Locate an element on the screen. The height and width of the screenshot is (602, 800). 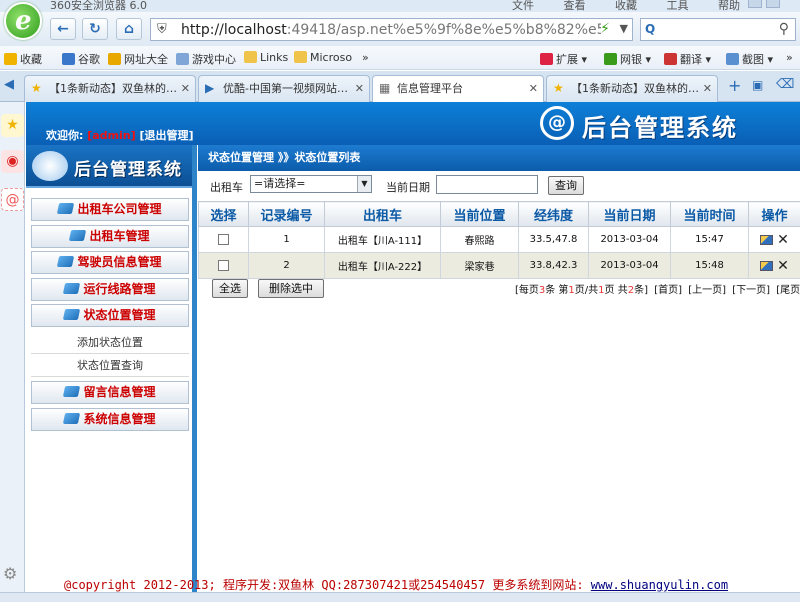
browser-tab-active: ▦ 信息管理平台 ✕ is located at coordinates (458, 89).